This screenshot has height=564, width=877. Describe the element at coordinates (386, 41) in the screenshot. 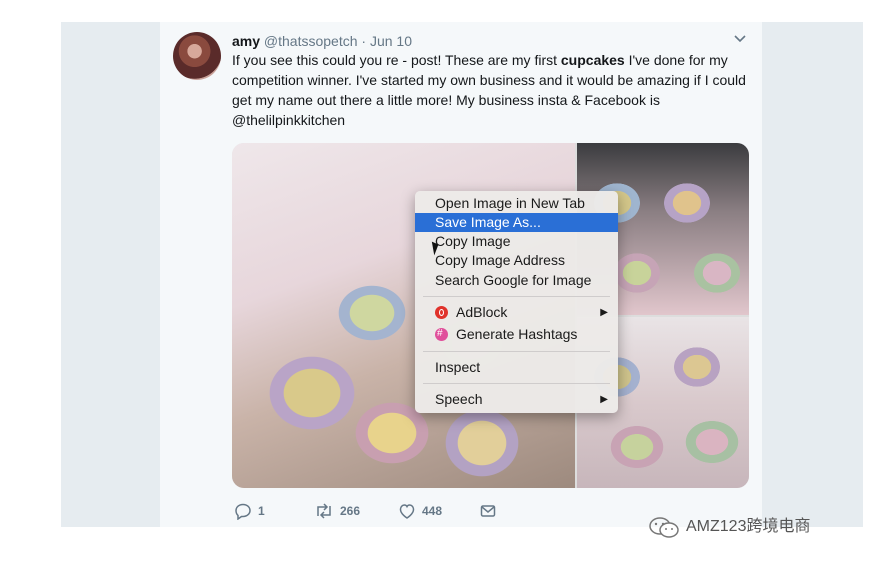

I see `tweet-date: · Jun 10` at that location.